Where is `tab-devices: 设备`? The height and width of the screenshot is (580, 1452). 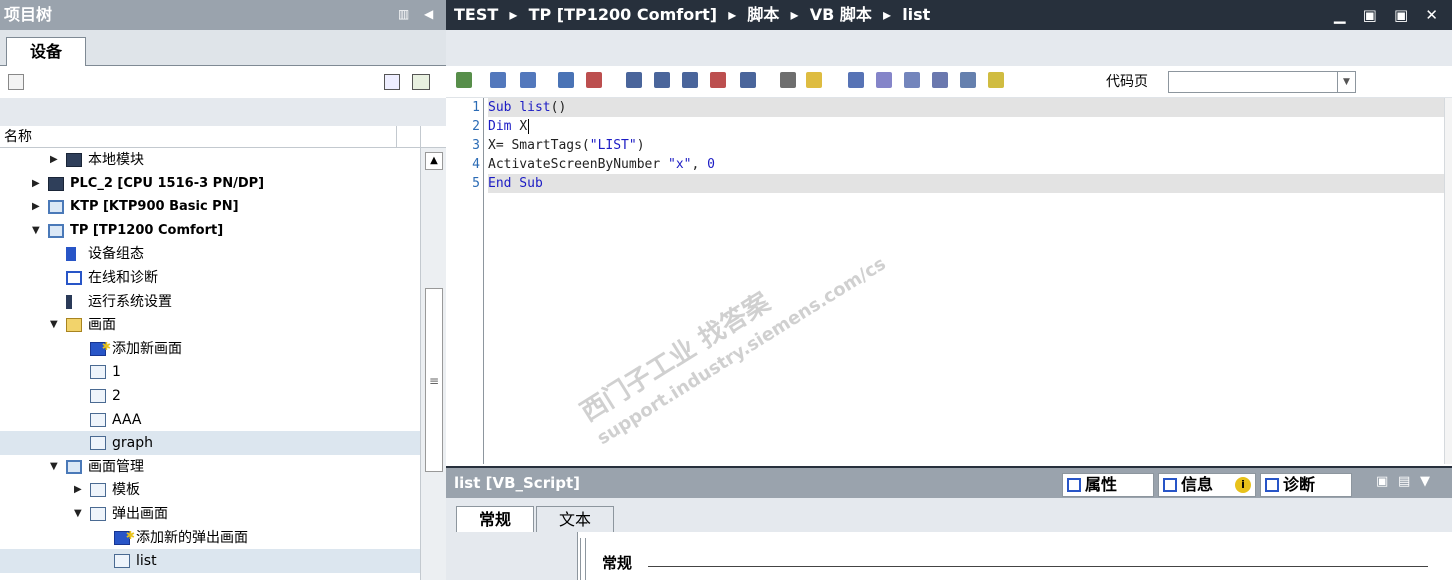
tab-devices: 设备 is located at coordinates (46, 52).